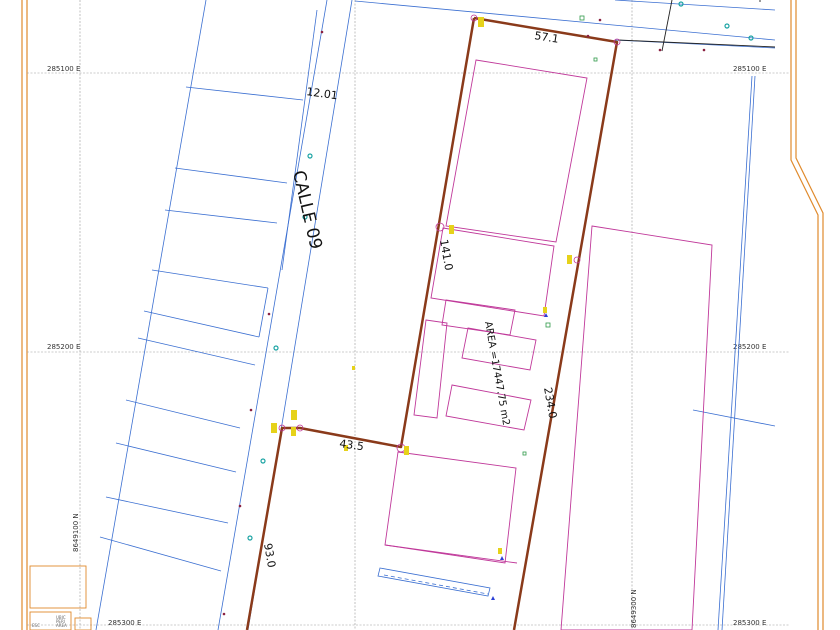 Image resolution: width=840 pixels, height=630 pixels. I want to click on dimension-left-lower: 93.0, so click(269, 555).